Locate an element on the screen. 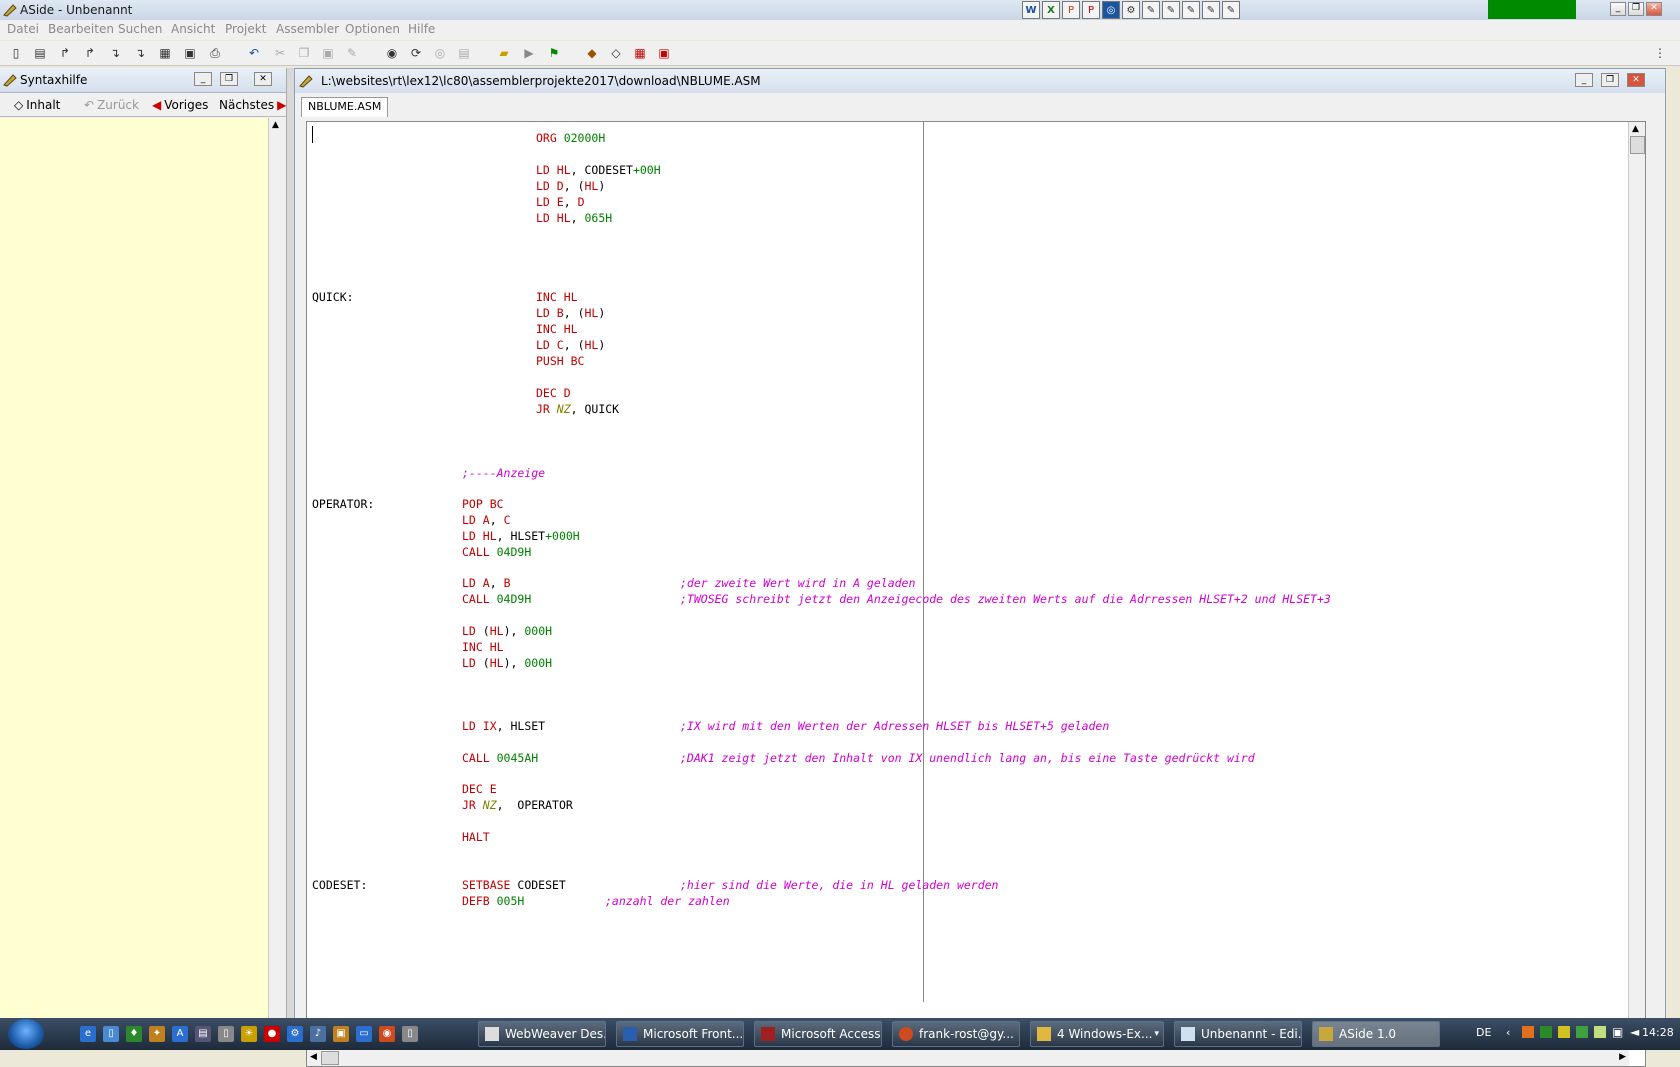 The image size is (1680, 1067). run-icon: ▶ is located at coordinates (529, 53).